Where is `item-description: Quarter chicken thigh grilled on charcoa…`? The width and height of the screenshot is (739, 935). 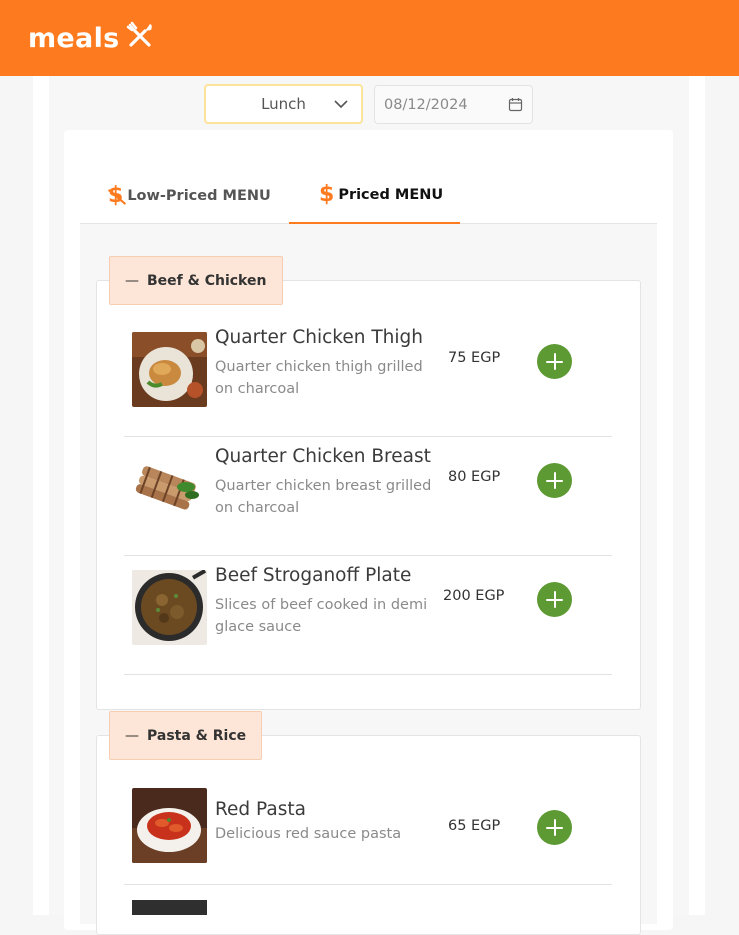 item-description: Quarter chicken thigh grilled on charcoa… is located at coordinates (319, 378).